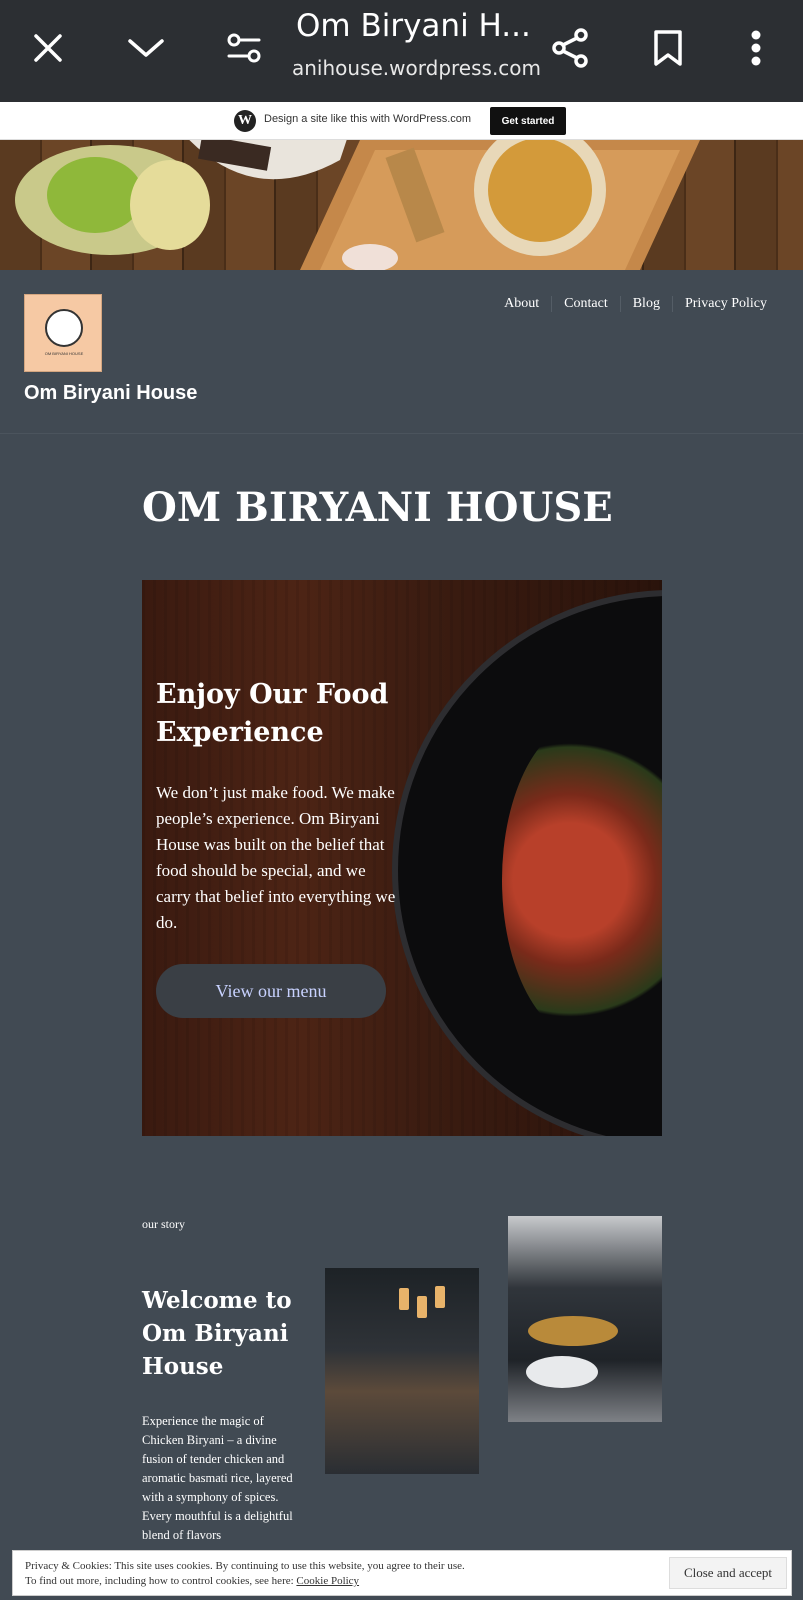  What do you see at coordinates (48, 48) in the screenshot?
I see `close-icon` at bounding box center [48, 48].